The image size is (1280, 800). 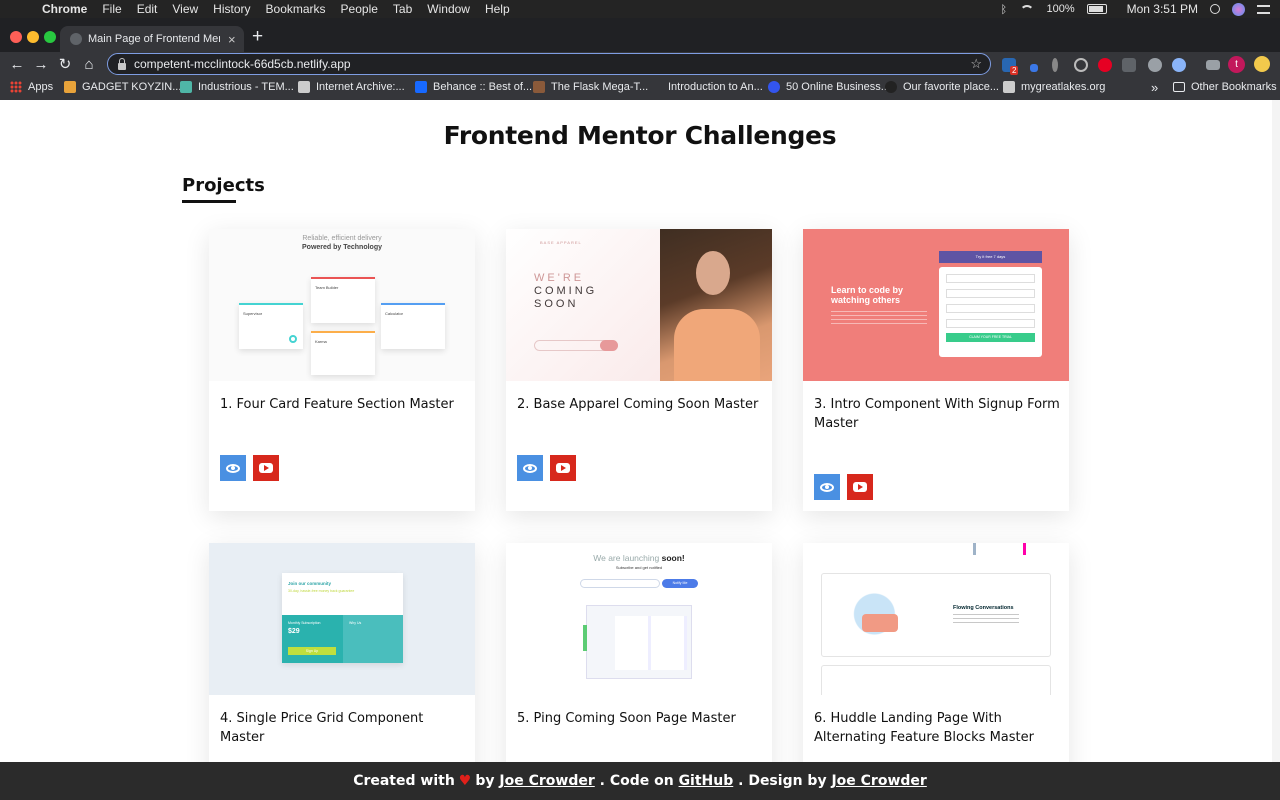 I want to click on illustration-figures, so click(x=1003, y=549).